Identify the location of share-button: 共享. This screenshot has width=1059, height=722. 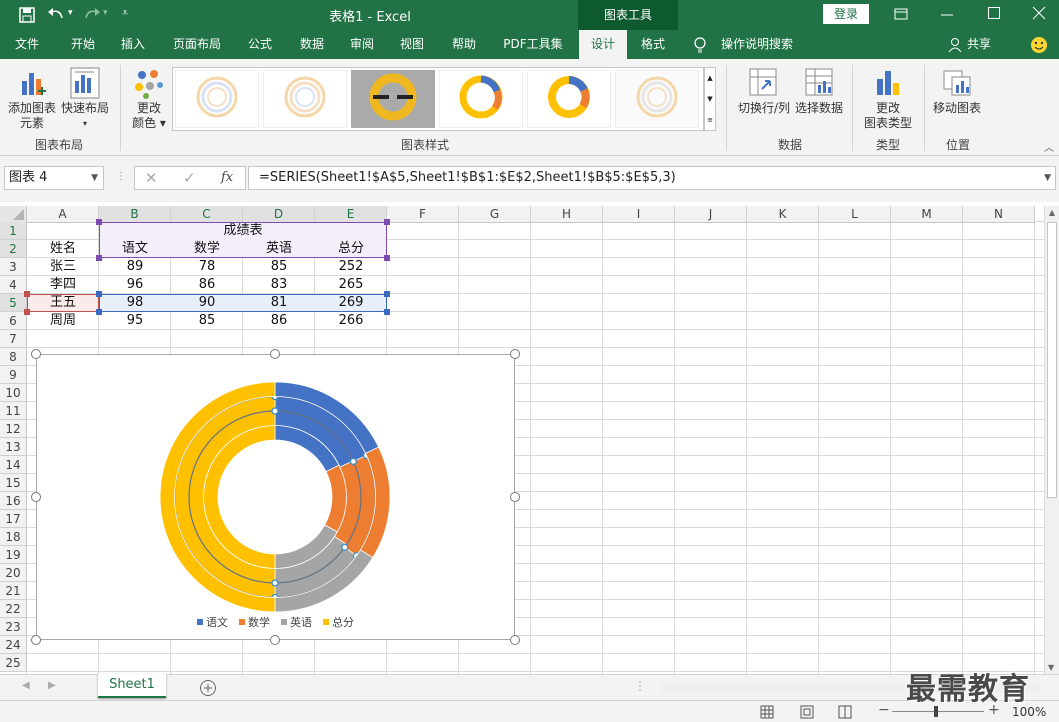
(979, 44).